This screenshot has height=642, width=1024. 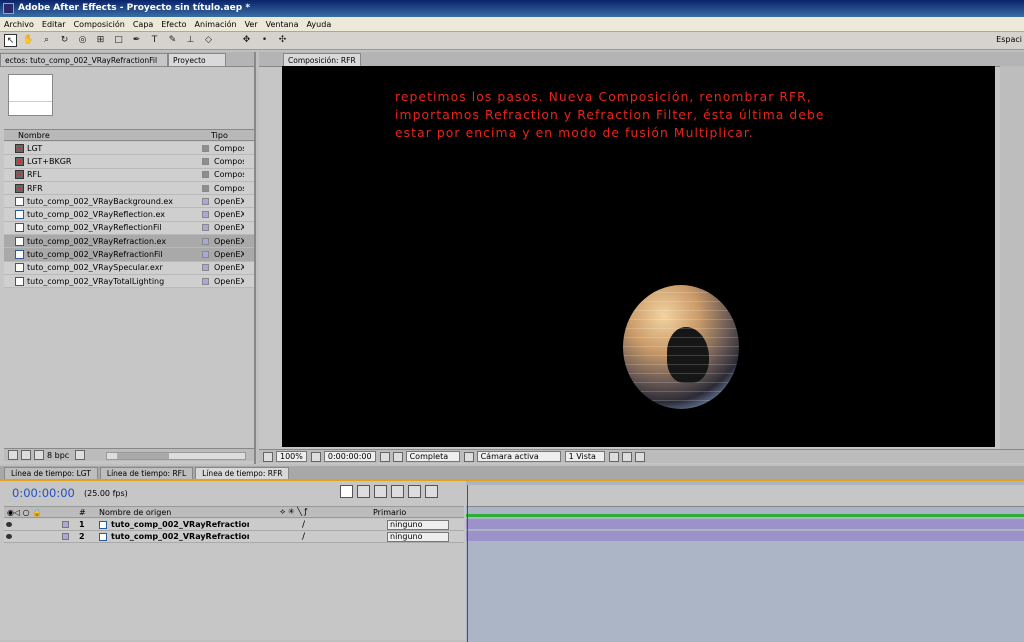 I want to click on hand-tool-icon: ✋, so click(x=28, y=40).